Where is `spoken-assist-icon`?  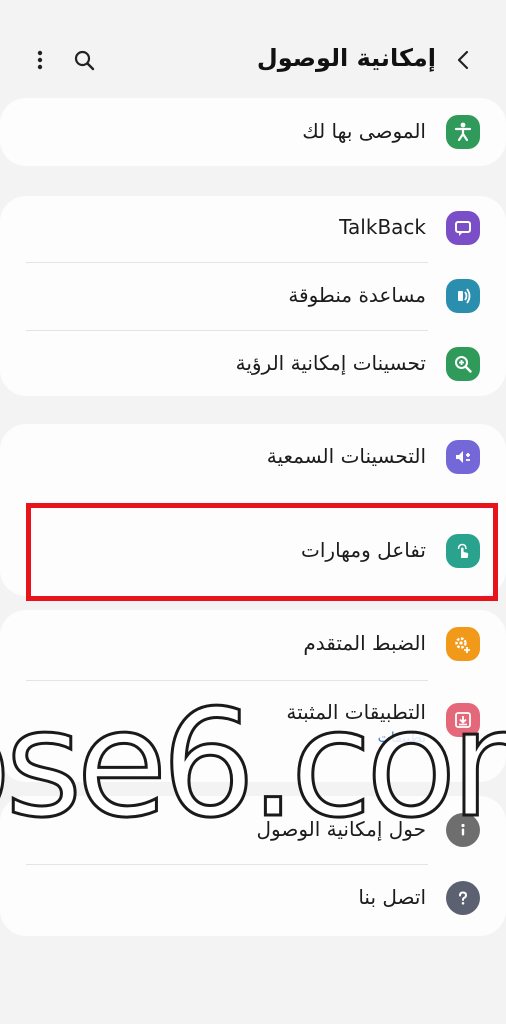 spoken-assist-icon is located at coordinates (463, 296).